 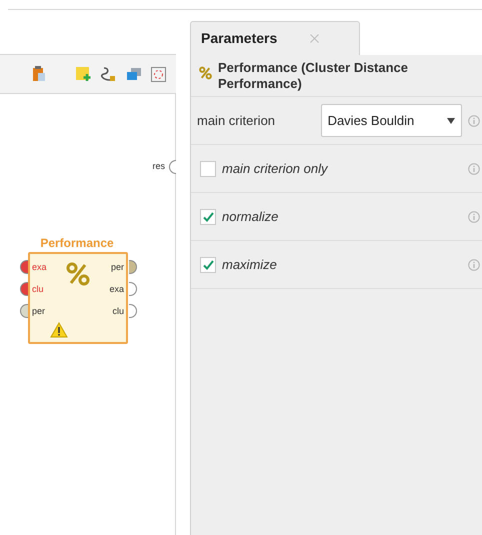 I want to click on clipboard-icon, so click(x=39, y=74).